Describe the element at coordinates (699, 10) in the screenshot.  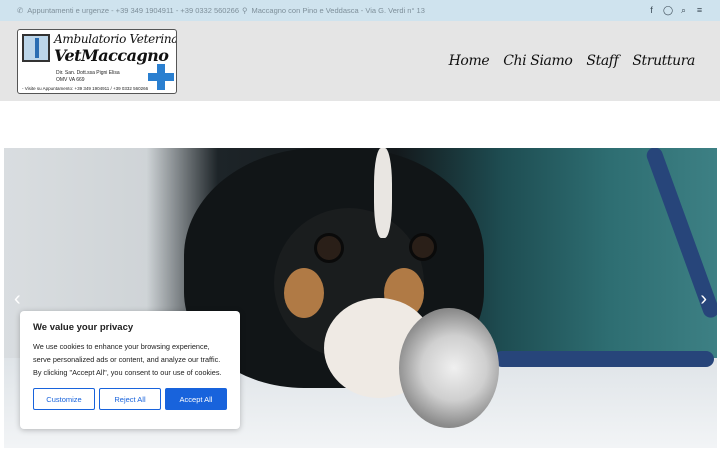
I see `menu-icon: ≡` at that location.